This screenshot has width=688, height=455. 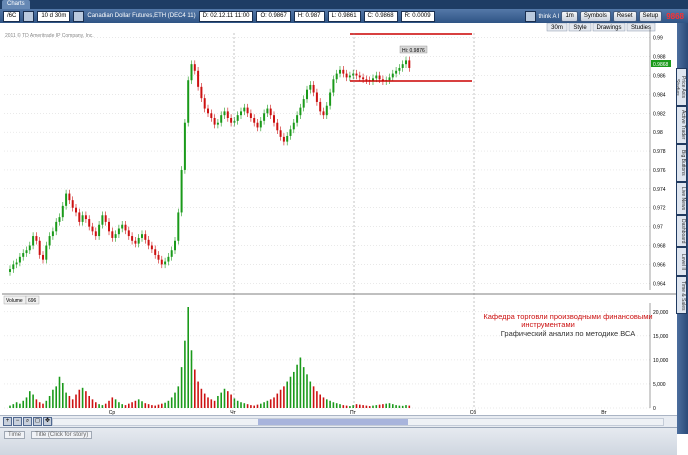 What do you see at coordinates (12, 16) in the screenshot?
I see `symbol-input: /6C` at bounding box center [12, 16].